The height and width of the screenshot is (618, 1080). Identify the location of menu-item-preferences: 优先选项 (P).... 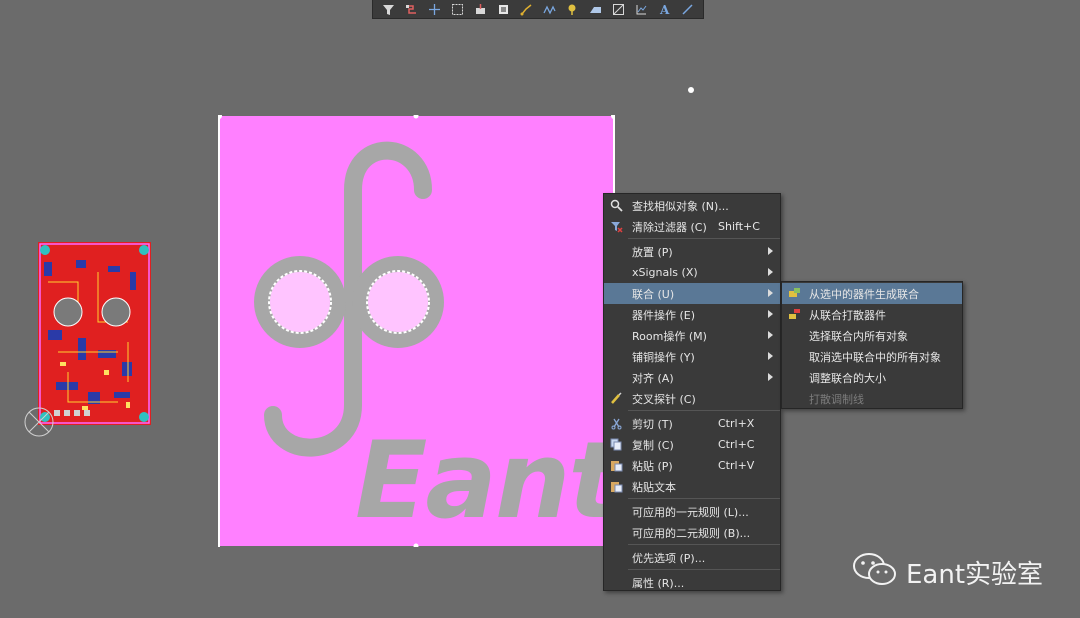
(692, 557).